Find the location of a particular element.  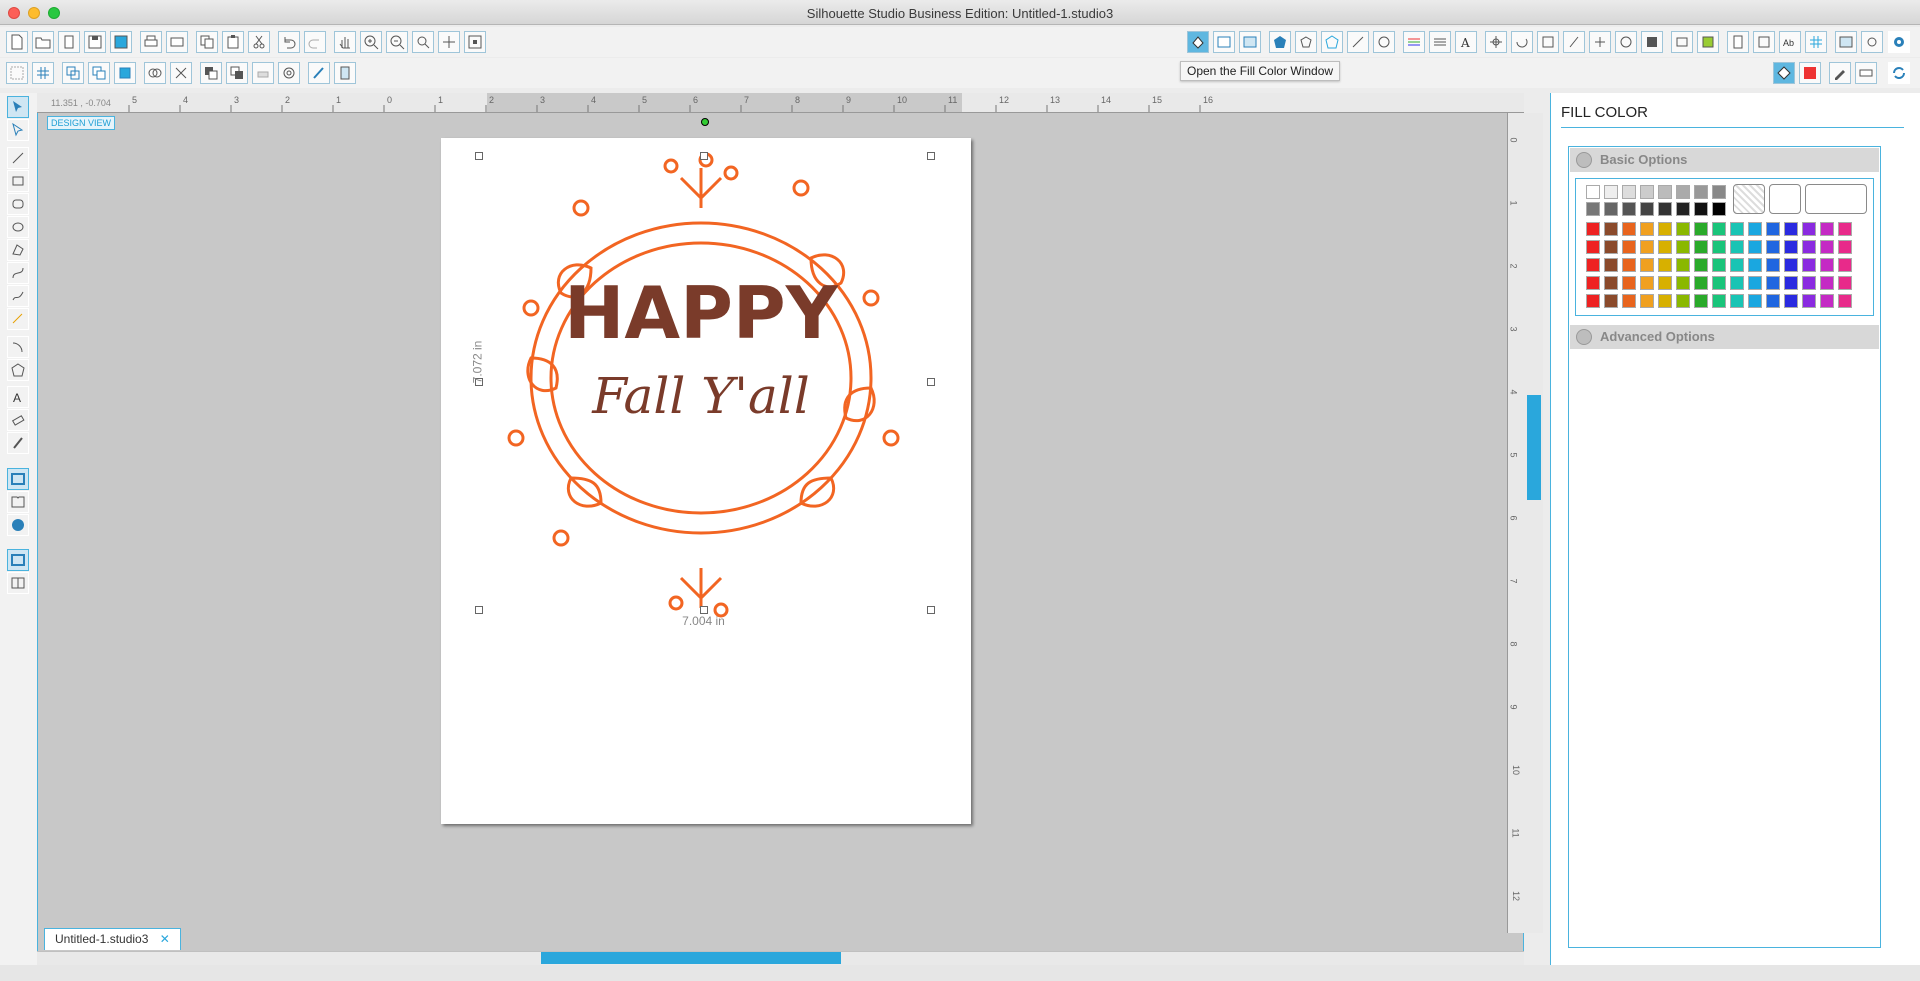

edit-points-icon is located at coordinates (18, 130).